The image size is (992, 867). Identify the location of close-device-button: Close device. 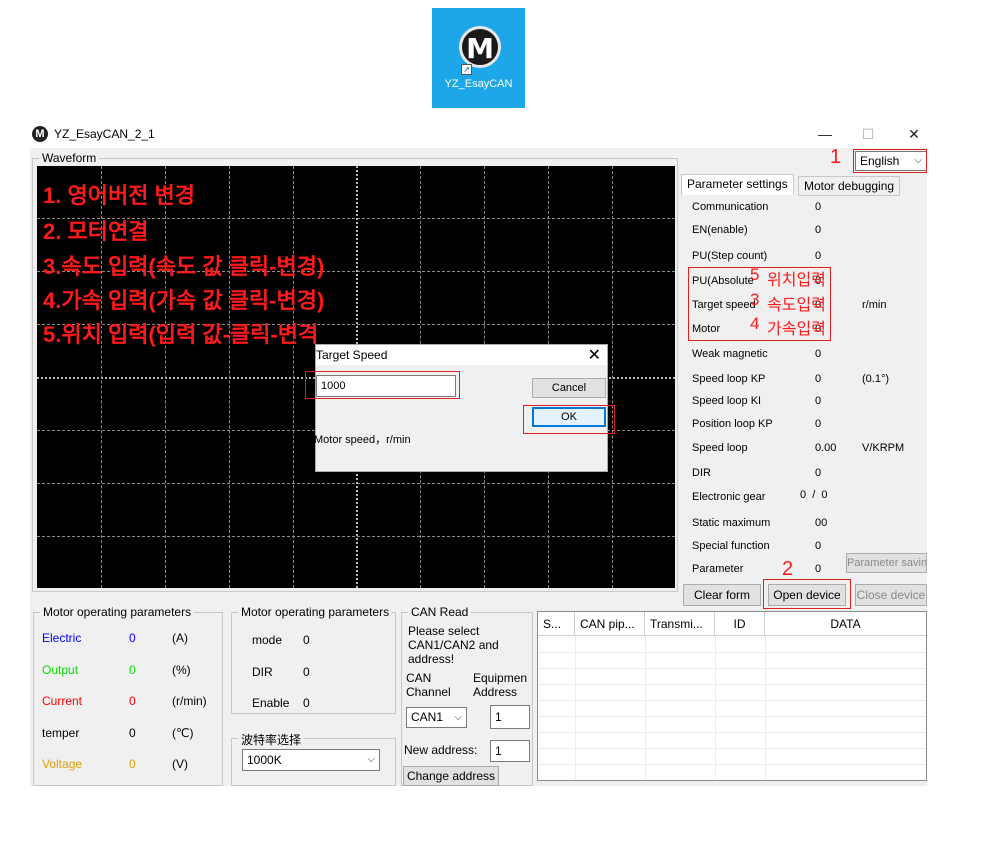
(891, 595).